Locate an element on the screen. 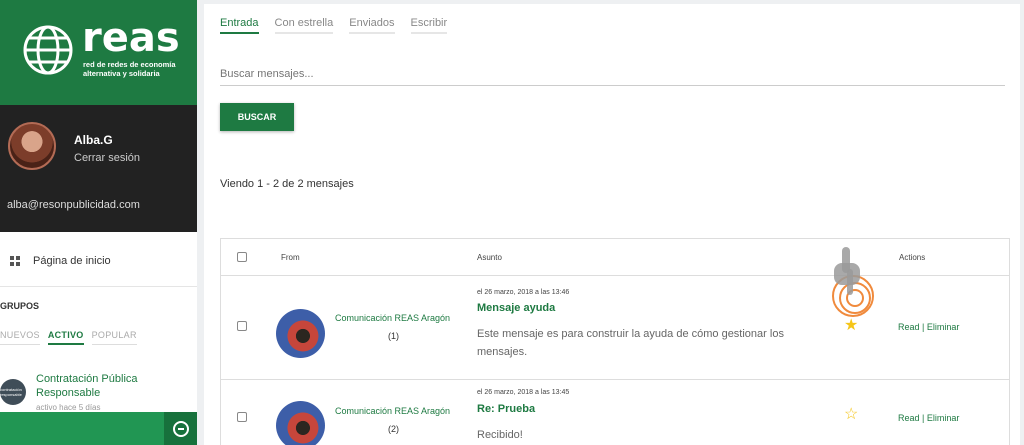 The height and width of the screenshot is (445, 1024). logout-link: Cerrar sesión is located at coordinates (107, 158).